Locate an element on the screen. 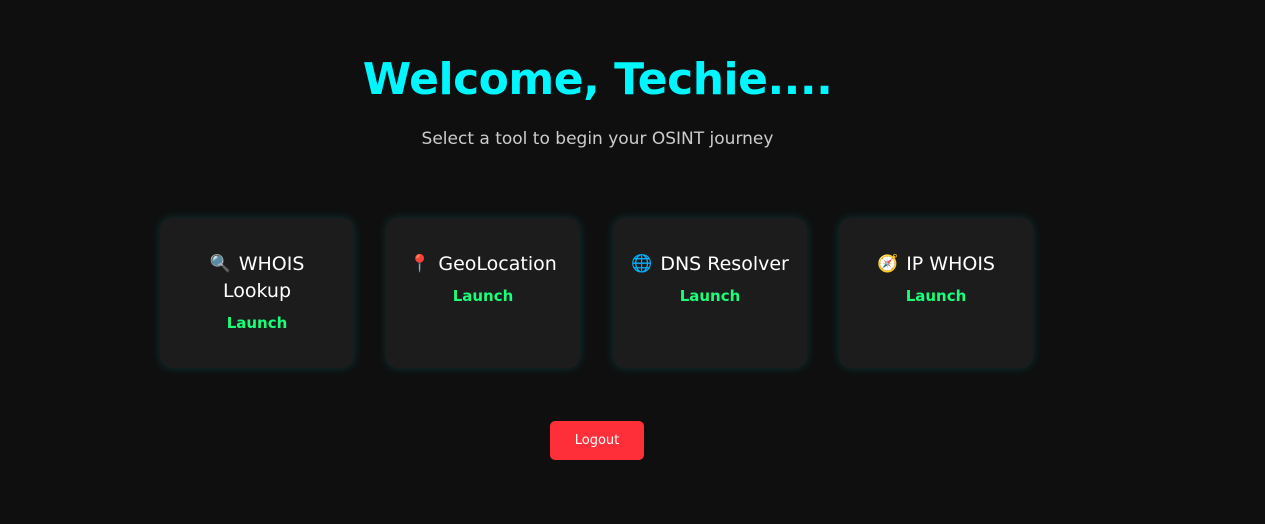  tool-card-dns-resolver: 🌐 DNS Resolver Launch is located at coordinates (710, 293).